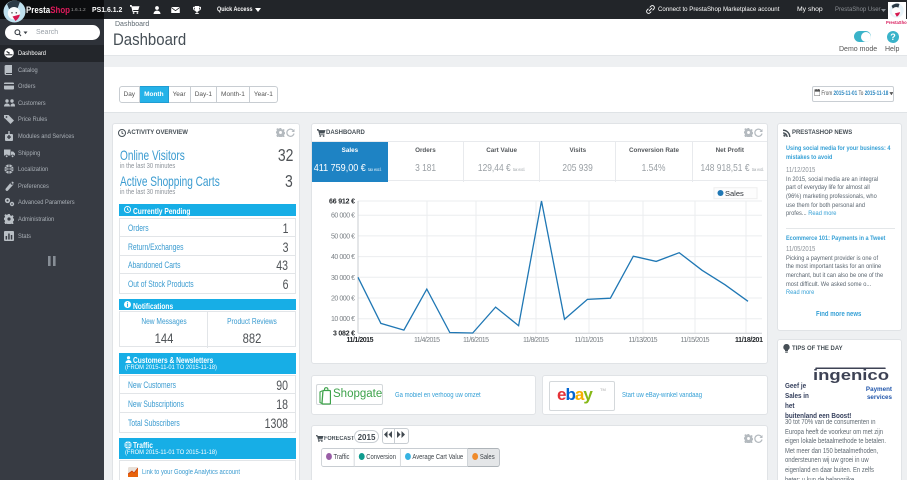 The height and width of the screenshot is (480, 907). I want to click on svg-text: Sales, so click(734, 193).